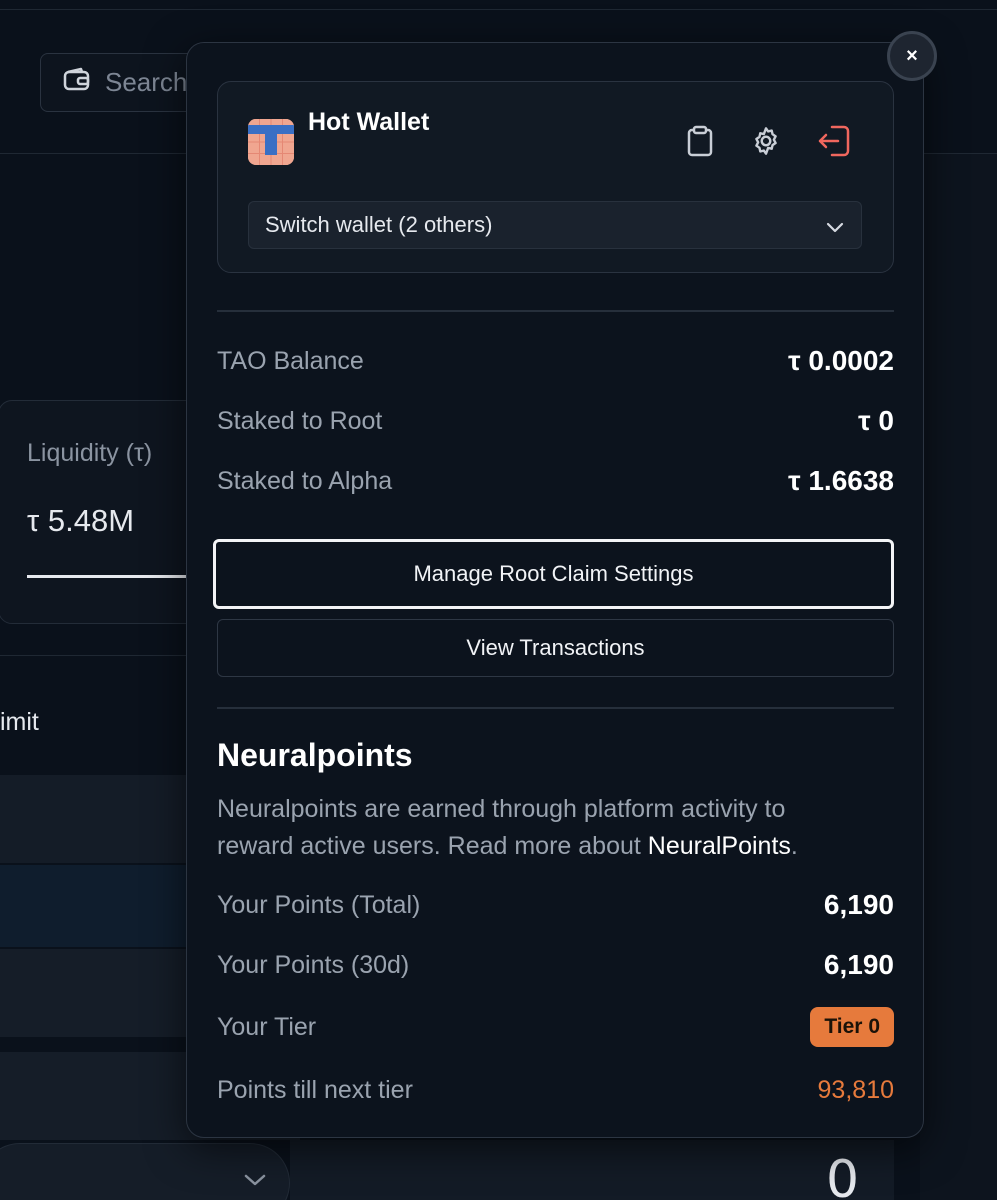 This screenshot has height=1200, width=997. What do you see at coordinates (555, 481) in the screenshot?
I see `staked-alpha-row: Staked to Alpha τ 1.6638` at bounding box center [555, 481].